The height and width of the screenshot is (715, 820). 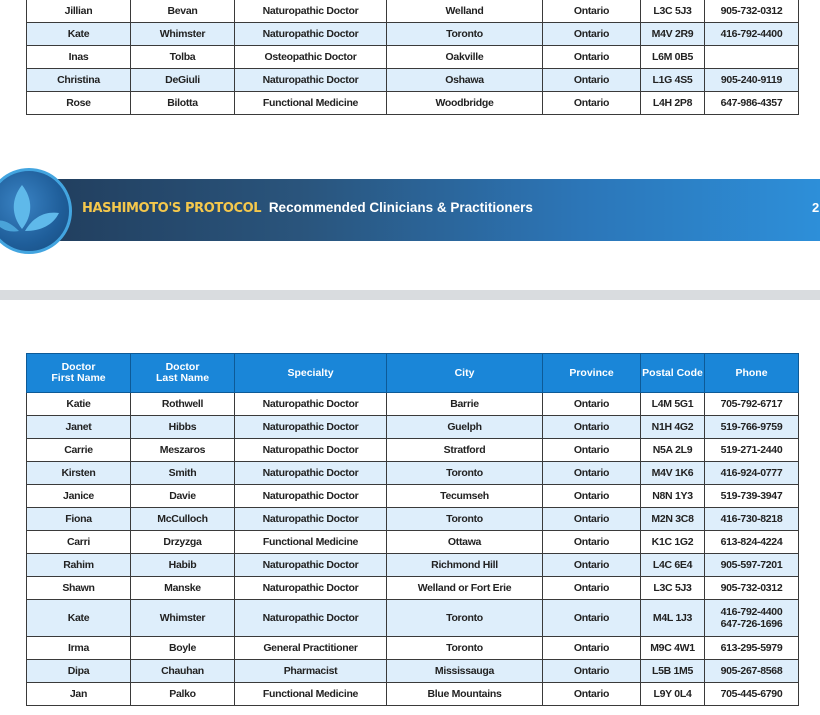 I want to click on cell-phone: 519-739-3947, so click(x=751, y=496).